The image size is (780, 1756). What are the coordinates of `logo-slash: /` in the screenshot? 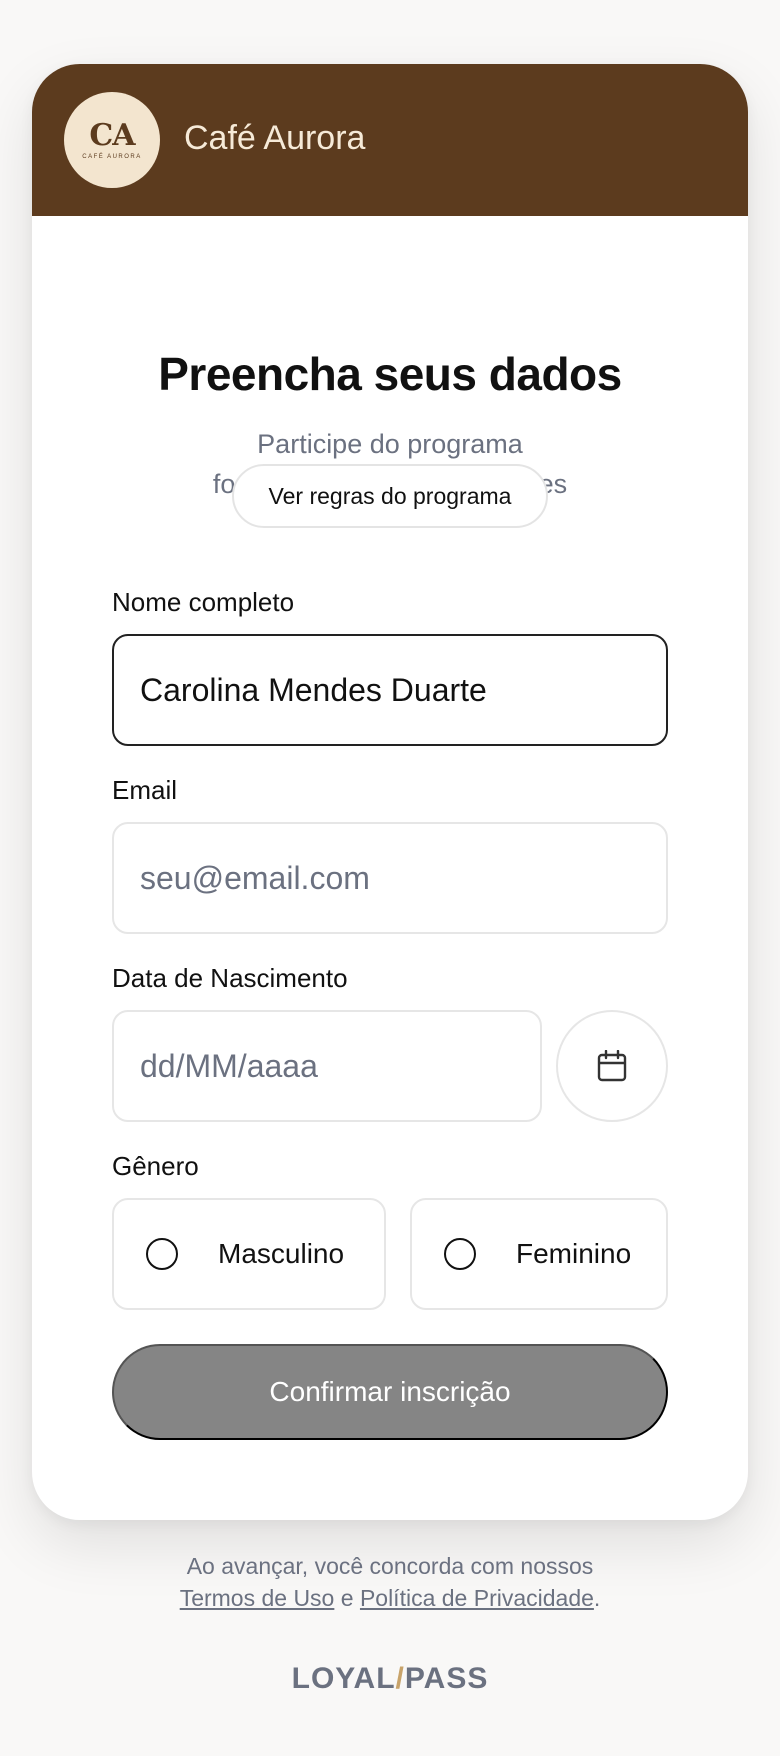 It's located at (400, 1678).